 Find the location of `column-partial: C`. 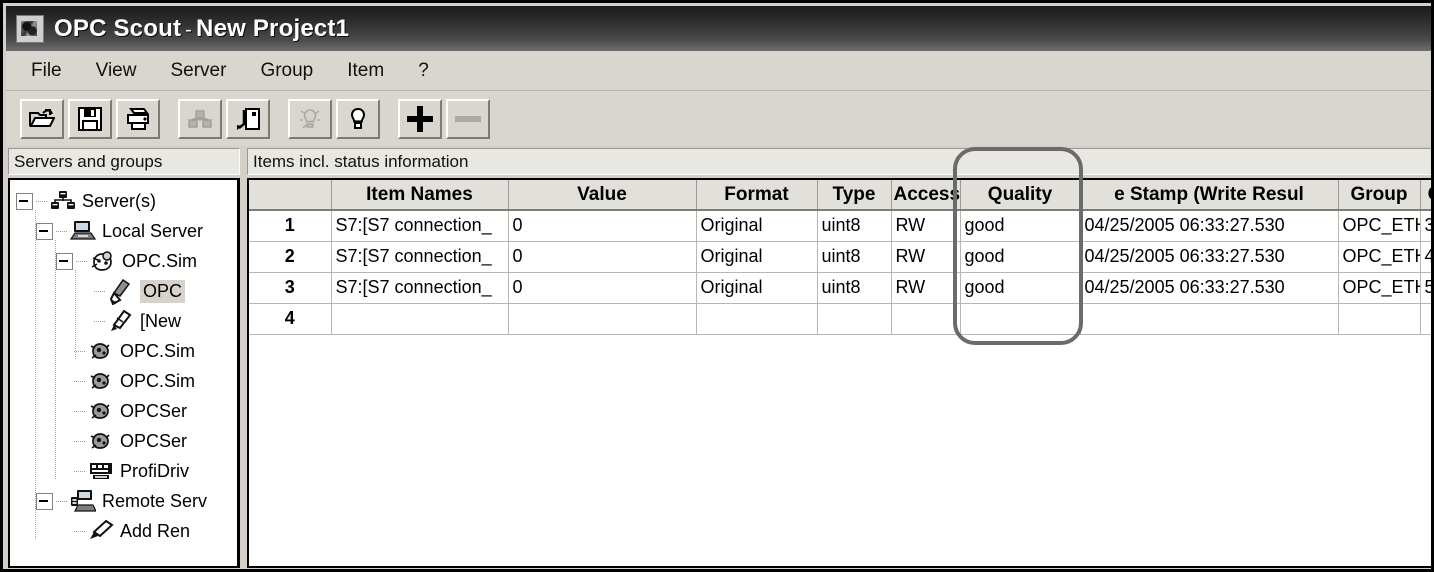

column-partial: C is located at coordinates (1425, 195).